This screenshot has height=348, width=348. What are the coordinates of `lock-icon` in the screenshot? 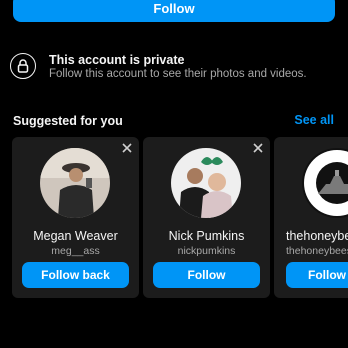 It's located at (23, 66).